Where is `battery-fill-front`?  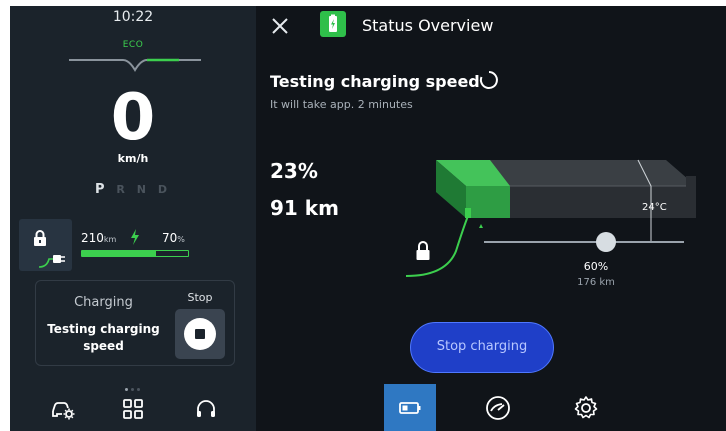 battery-fill-front is located at coordinates (488, 202).